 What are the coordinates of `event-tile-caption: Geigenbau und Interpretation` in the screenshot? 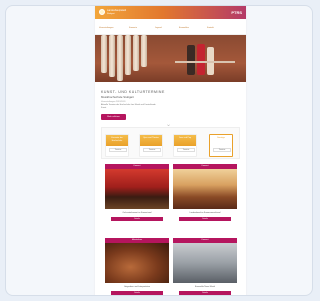 It's located at (137, 287).